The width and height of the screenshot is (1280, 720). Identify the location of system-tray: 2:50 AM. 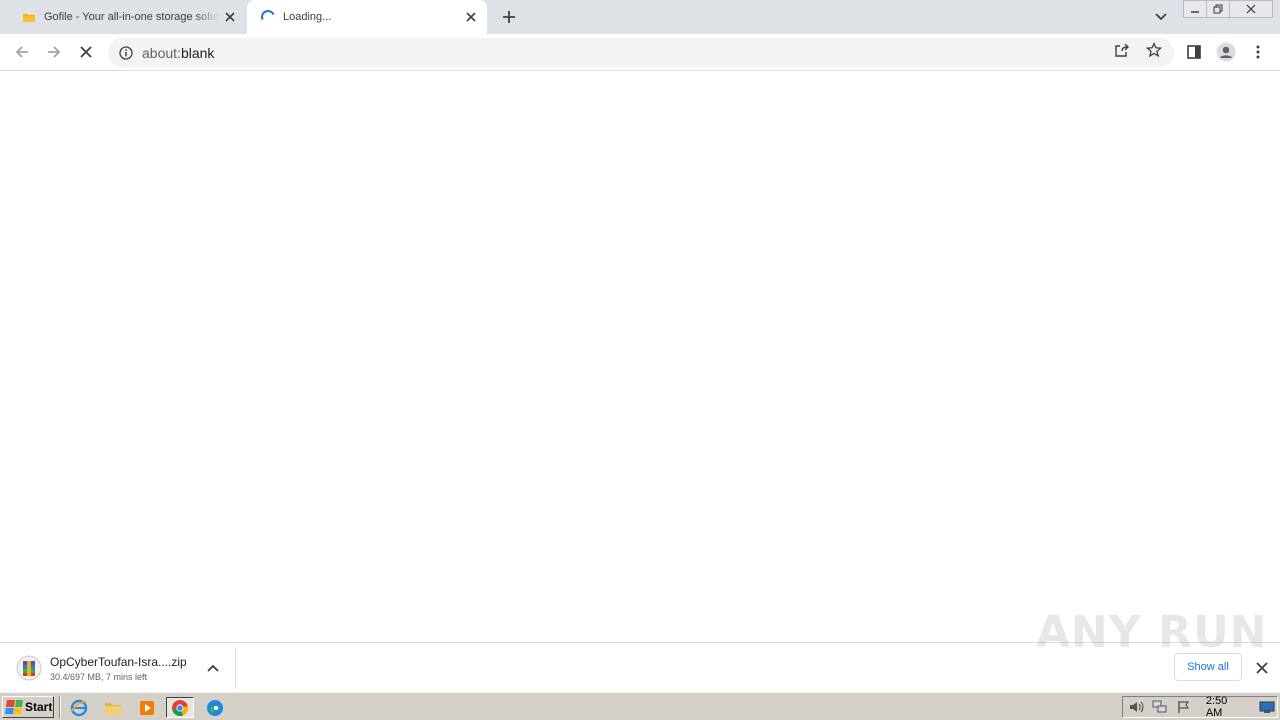
(1200, 707).